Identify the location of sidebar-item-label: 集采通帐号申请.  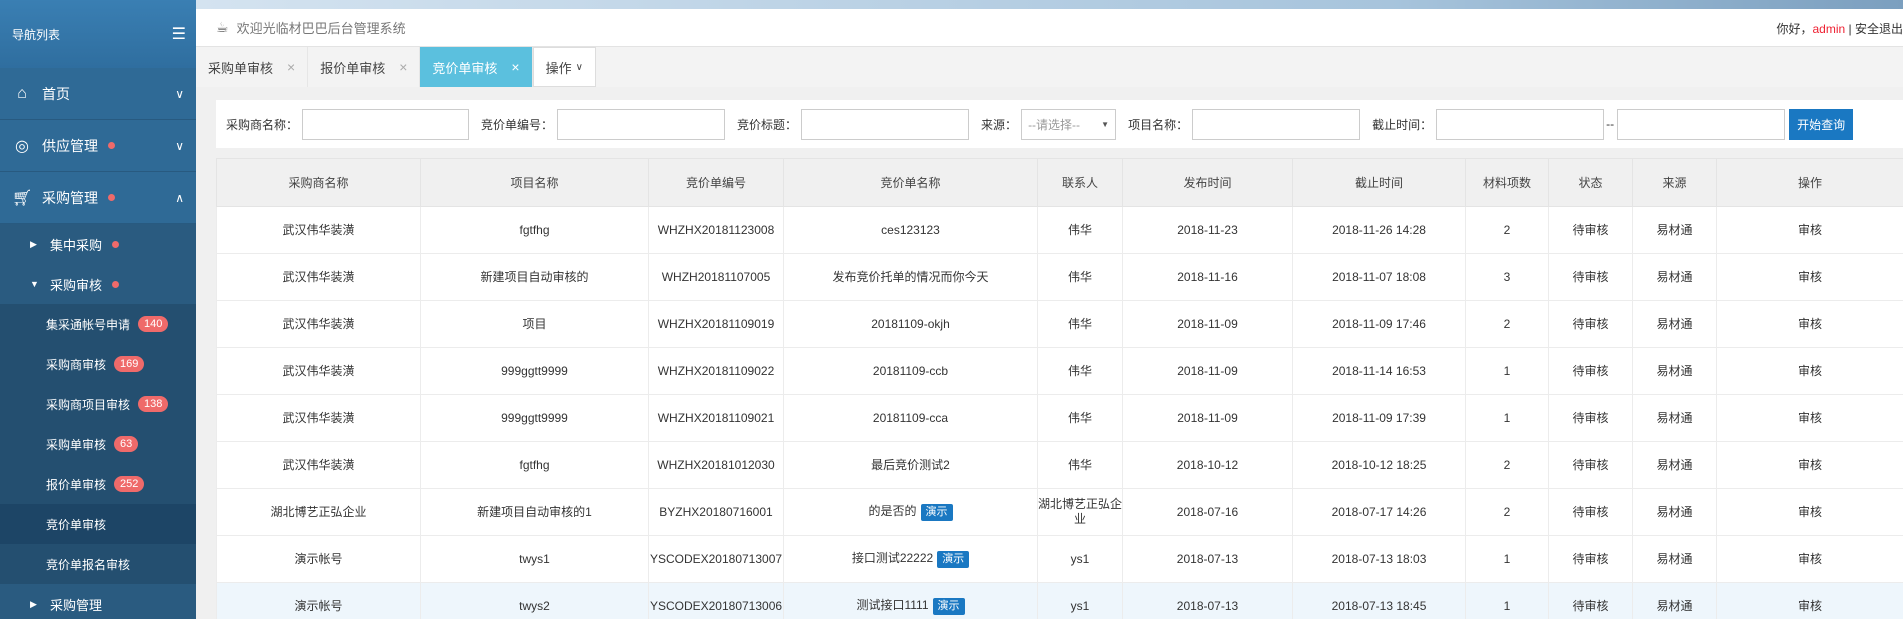
(88, 324).